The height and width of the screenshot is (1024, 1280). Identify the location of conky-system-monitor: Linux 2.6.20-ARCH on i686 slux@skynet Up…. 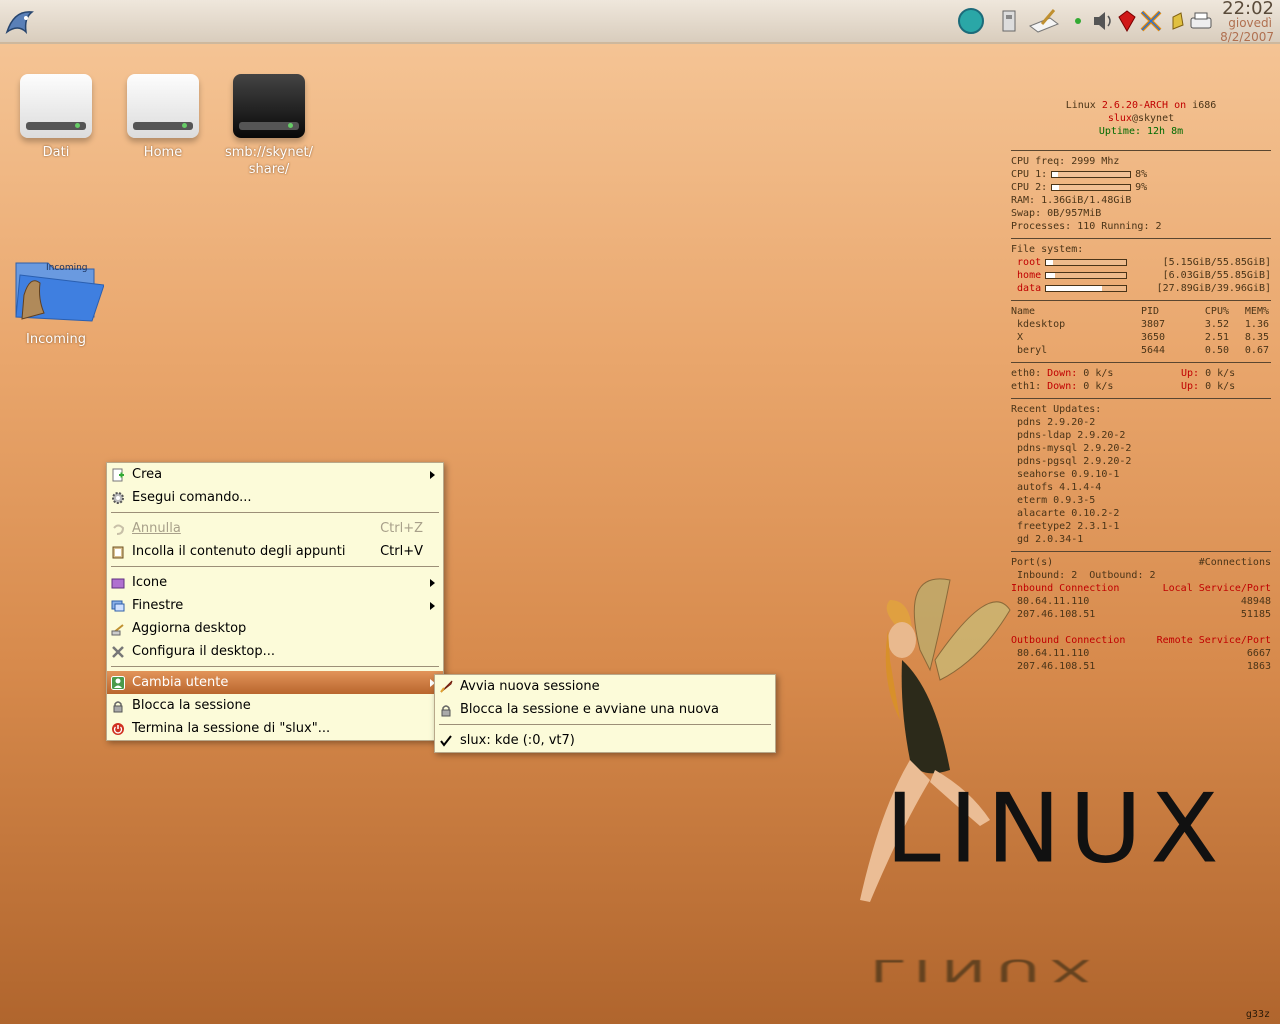
(1141, 386).